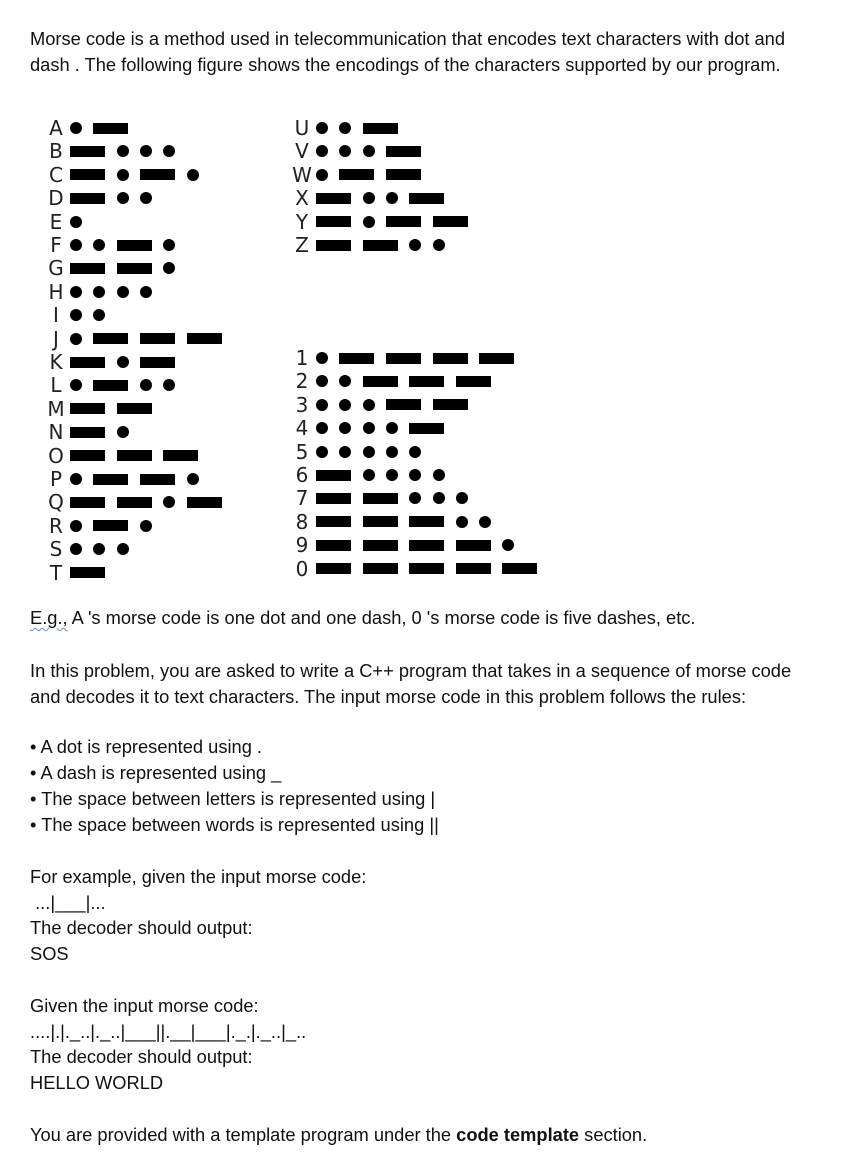 Image resolution: width=846 pixels, height=1170 pixels. I want to click on morse-char-label: F, so click(56, 245).